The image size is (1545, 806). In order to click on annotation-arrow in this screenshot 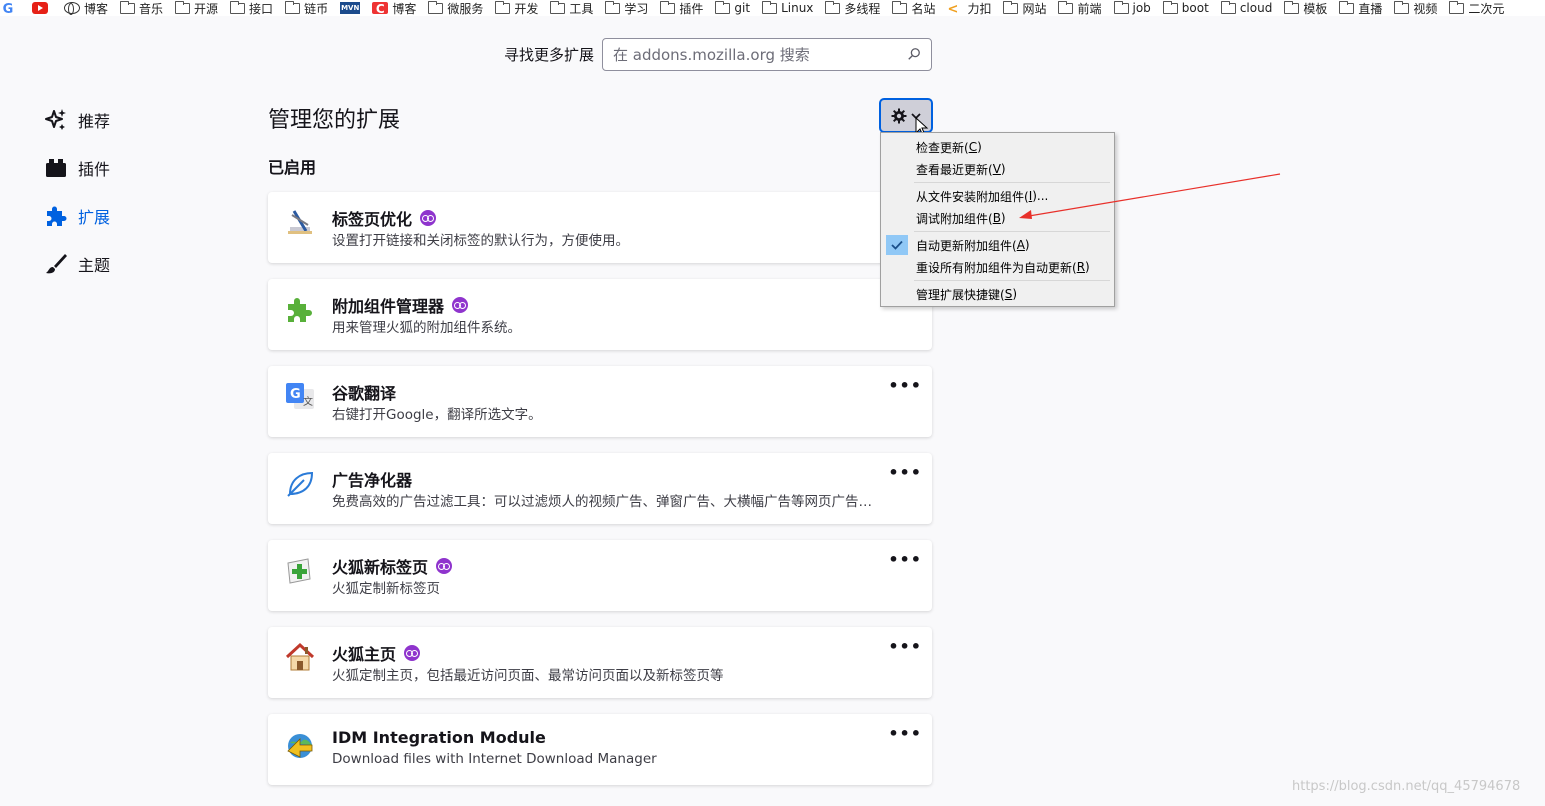, I will do `click(1150, 196)`.